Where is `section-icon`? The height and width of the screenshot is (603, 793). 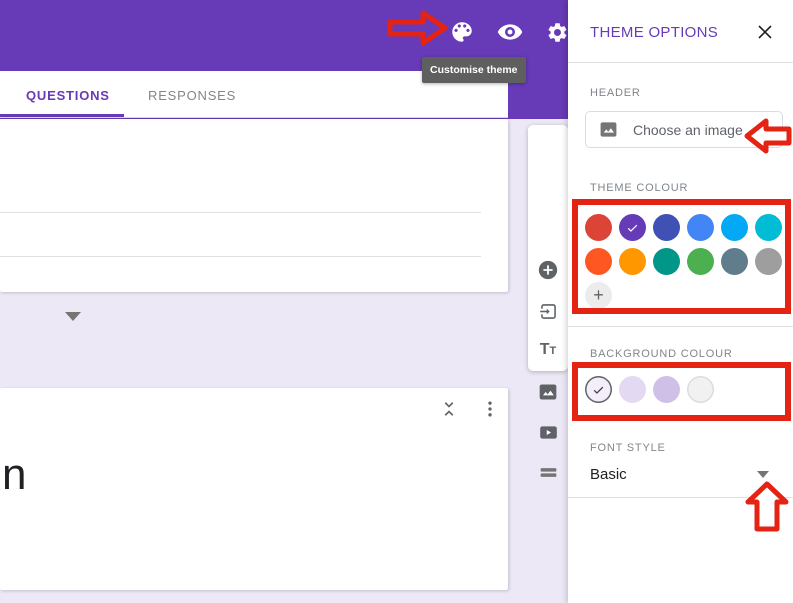 section-icon is located at coordinates (548, 472).